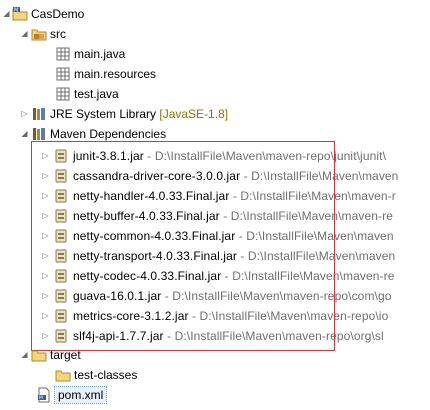  Describe the element at coordinates (215, 395) in the screenshot. I see `tree-item-pom: M pom.xml` at that location.